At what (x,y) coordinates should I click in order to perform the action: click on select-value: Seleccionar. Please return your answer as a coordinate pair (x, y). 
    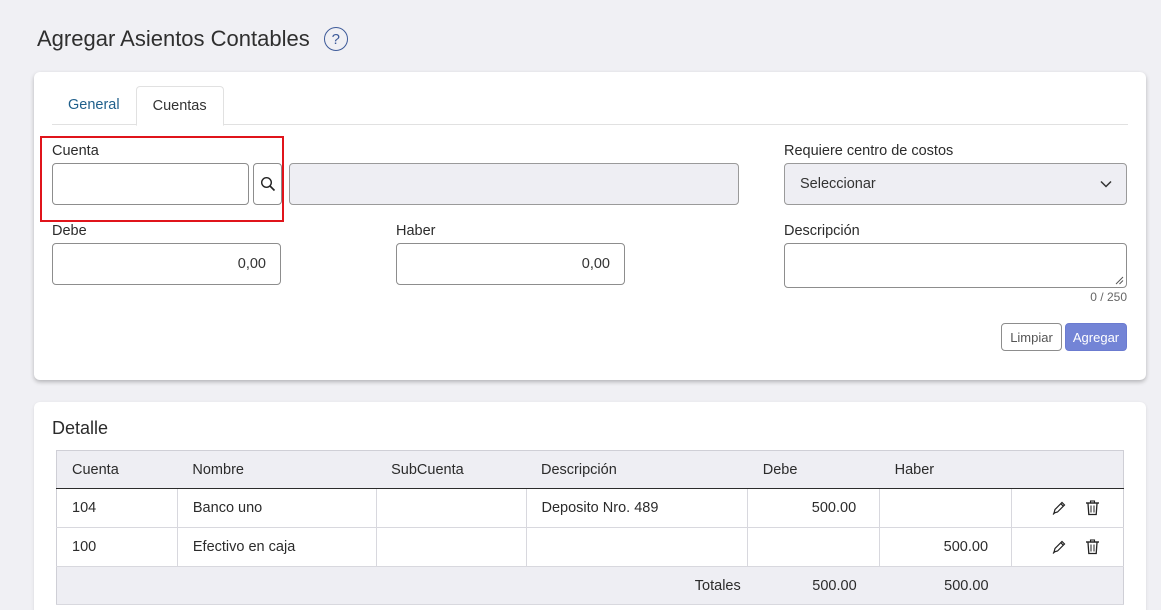
    Looking at the image, I should click on (838, 184).